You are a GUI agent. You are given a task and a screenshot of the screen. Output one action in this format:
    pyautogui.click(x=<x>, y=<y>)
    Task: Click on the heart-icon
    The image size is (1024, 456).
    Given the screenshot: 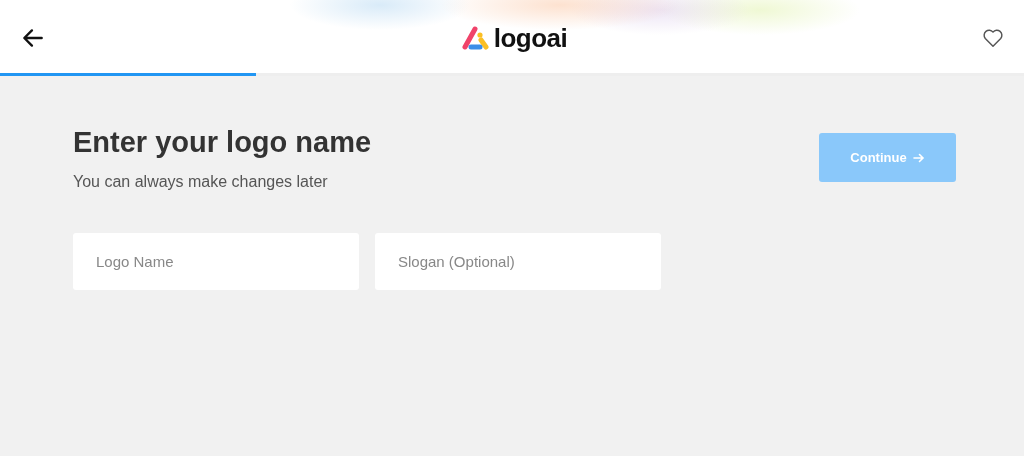 What is the action you would take?
    pyautogui.click(x=993, y=38)
    